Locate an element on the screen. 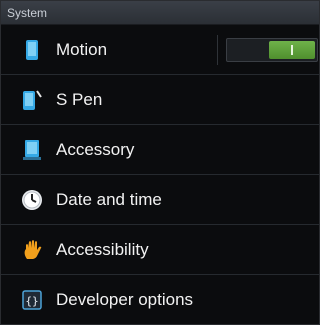 This screenshot has width=320, height=325. toggle-on-mark is located at coordinates (292, 50).